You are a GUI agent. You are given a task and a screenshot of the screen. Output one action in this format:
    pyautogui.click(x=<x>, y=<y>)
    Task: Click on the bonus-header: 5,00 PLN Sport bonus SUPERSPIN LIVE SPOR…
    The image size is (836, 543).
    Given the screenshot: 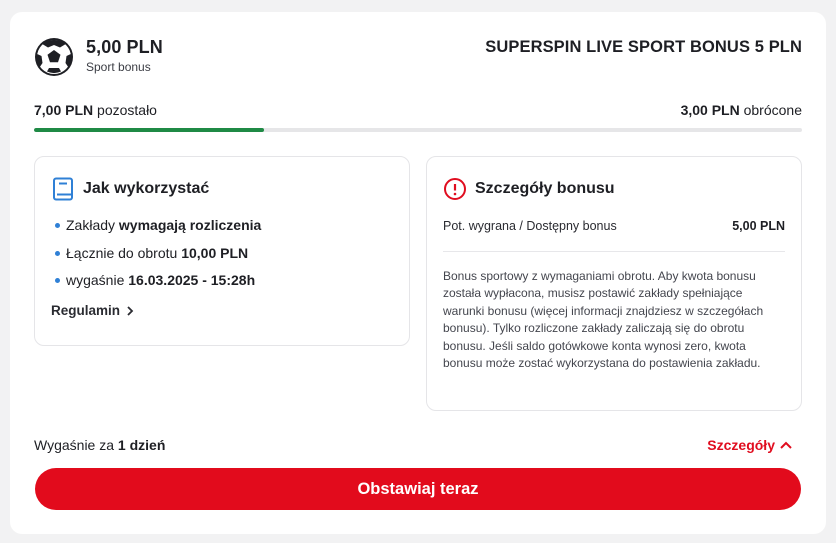 What is the action you would take?
    pyautogui.click(x=418, y=58)
    